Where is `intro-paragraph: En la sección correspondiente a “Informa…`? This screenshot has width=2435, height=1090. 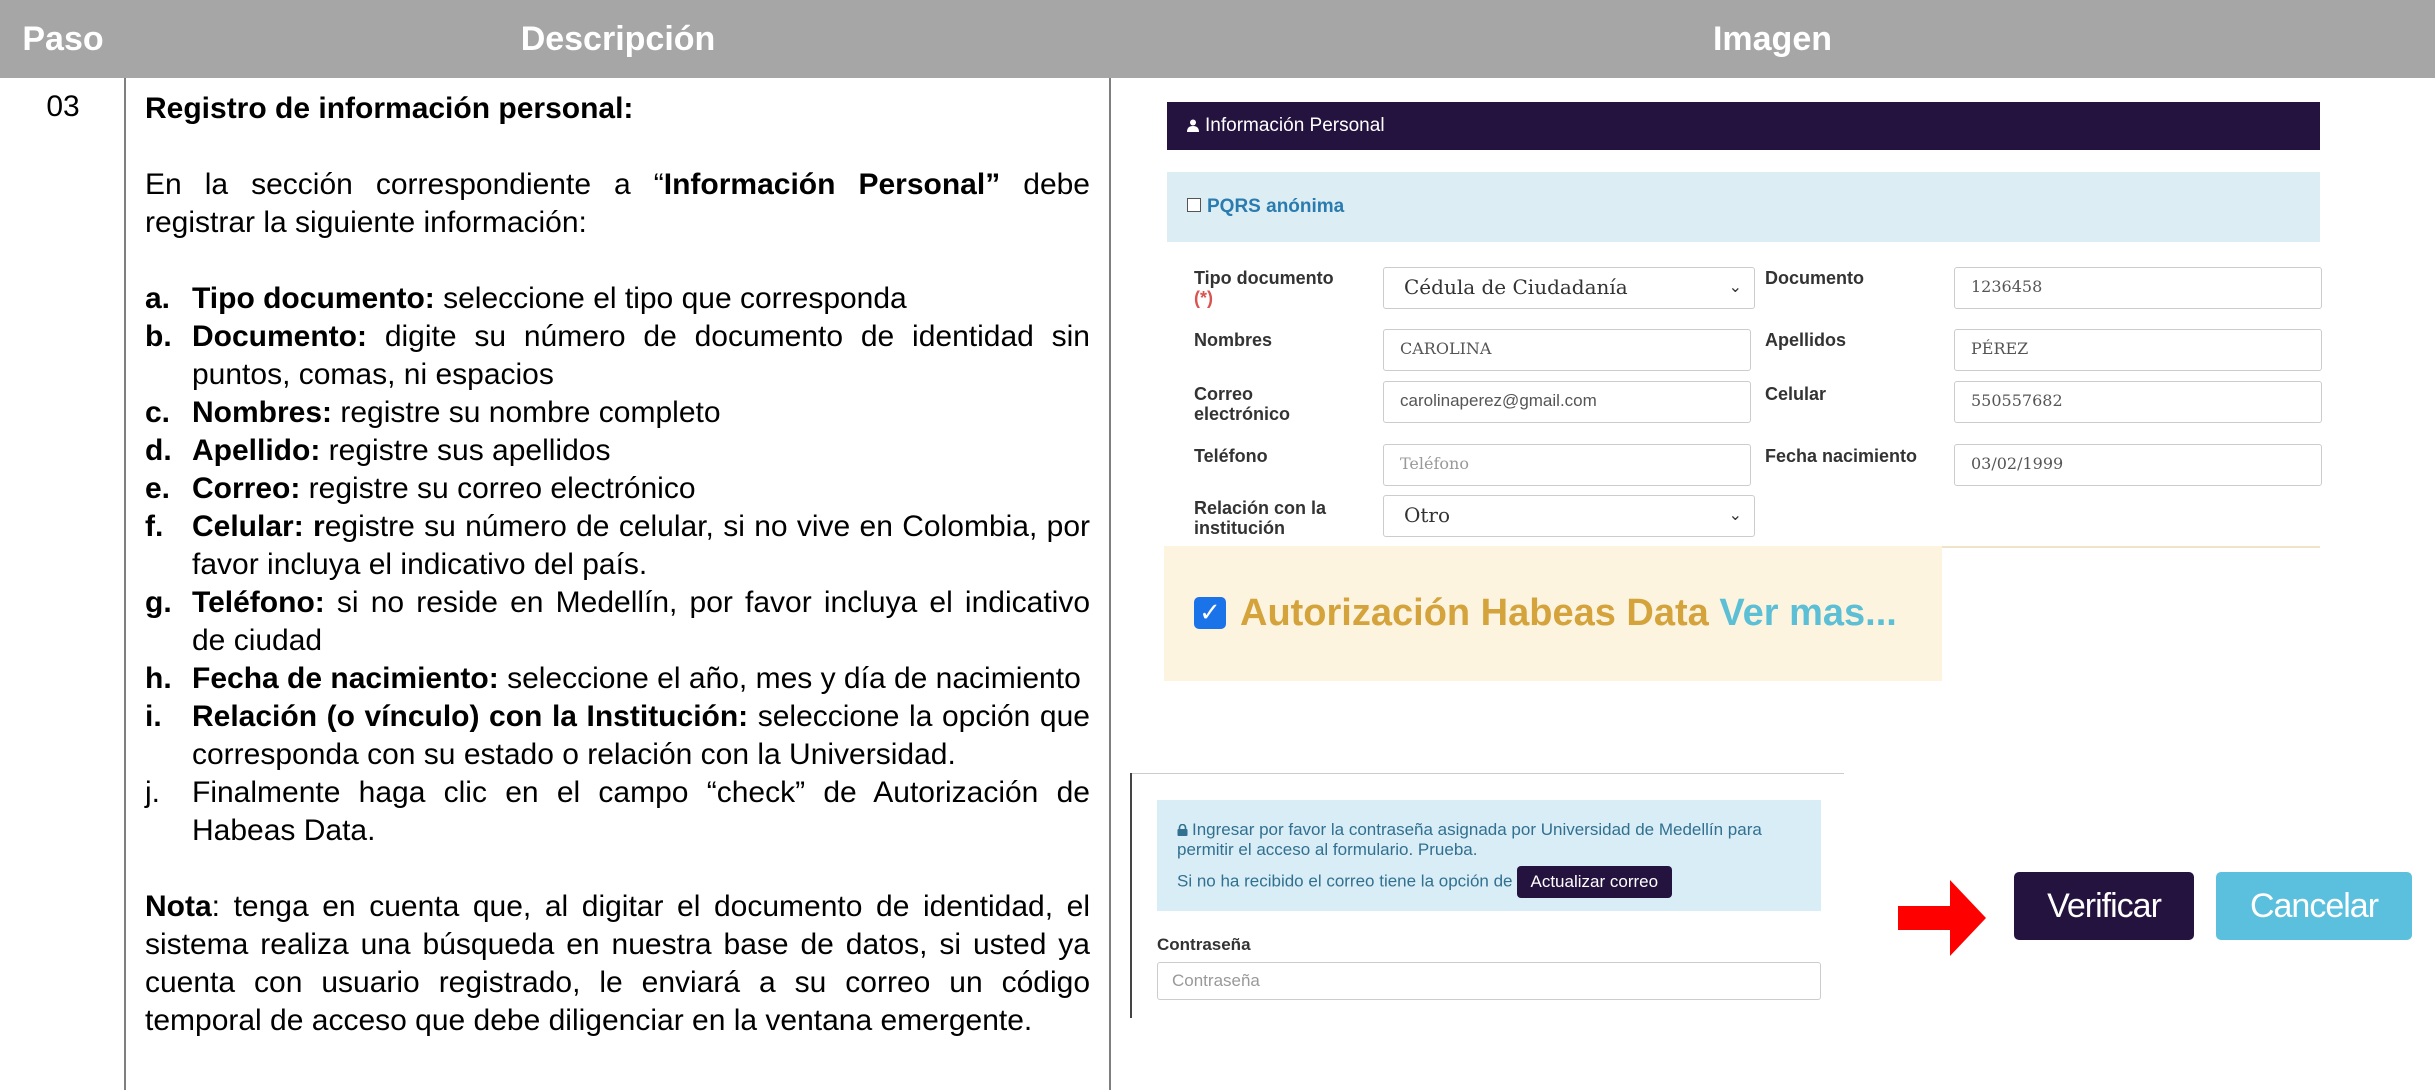 intro-paragraph: En la sección correspondiente a “Informa… is located at coordinates (617, 203).